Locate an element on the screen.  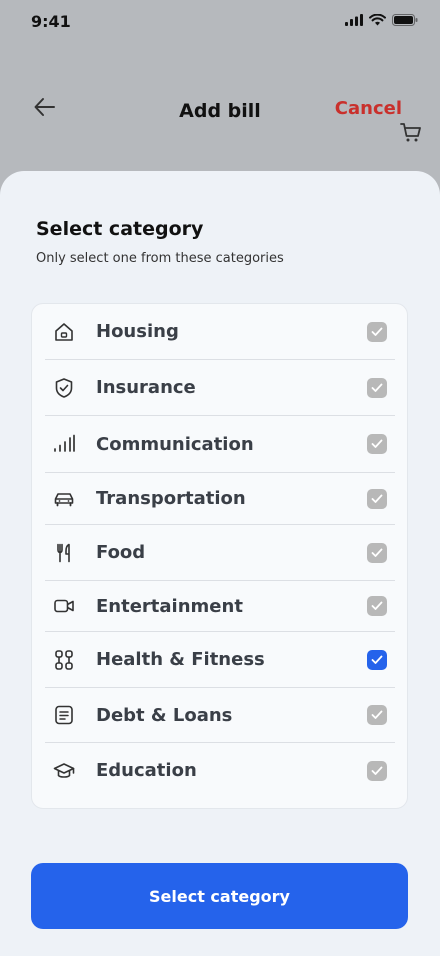
category-label: Insurance is located at coordinates (146, 387).